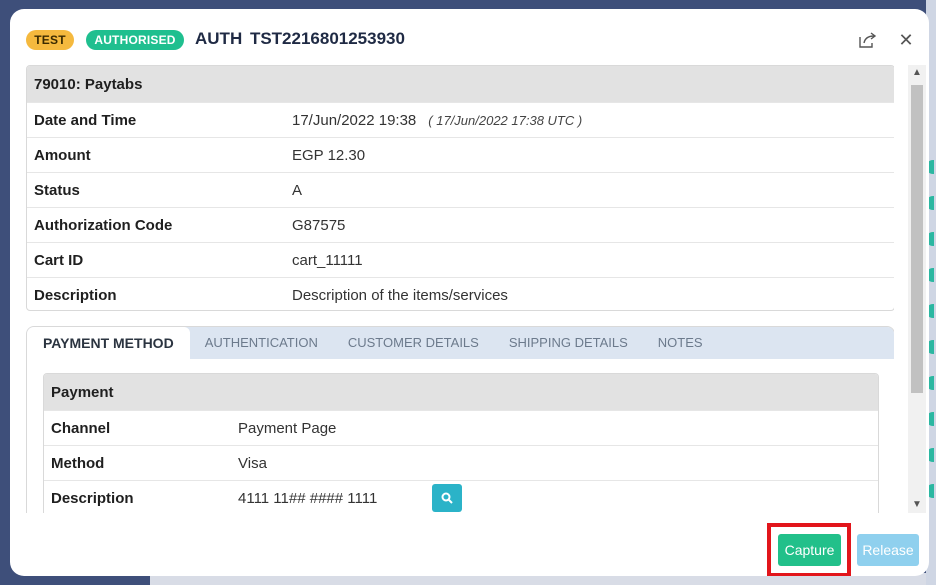  What do you see at coordinates (460, 154) in the screenshot?
I see `summary-row-amount: Amount EGP 12.30` at bounding box center [460, 154].